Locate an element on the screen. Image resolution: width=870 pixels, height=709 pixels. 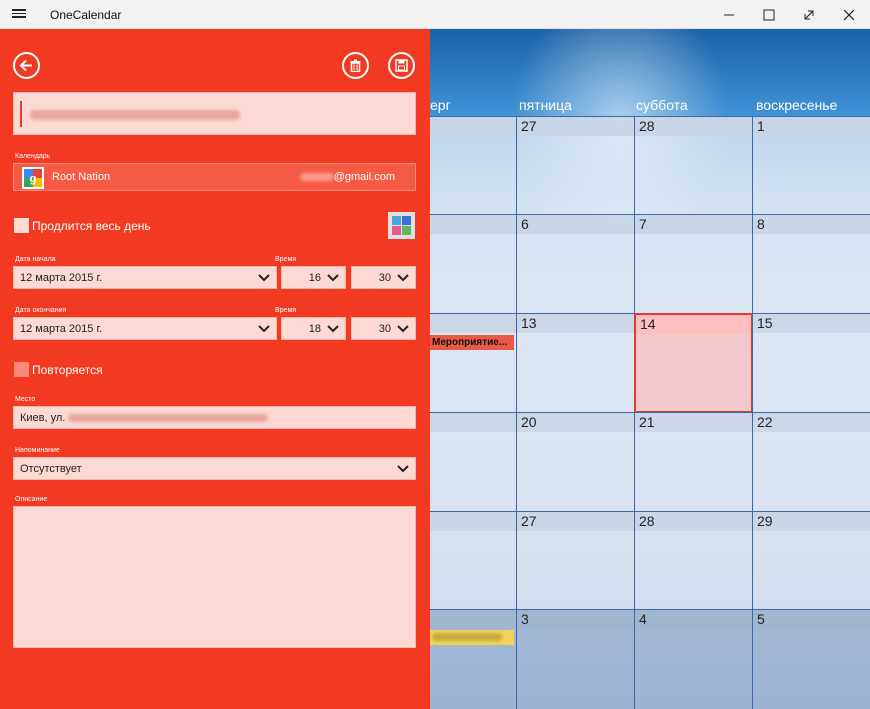
maximize-icon is located at coordinates (769, 14).